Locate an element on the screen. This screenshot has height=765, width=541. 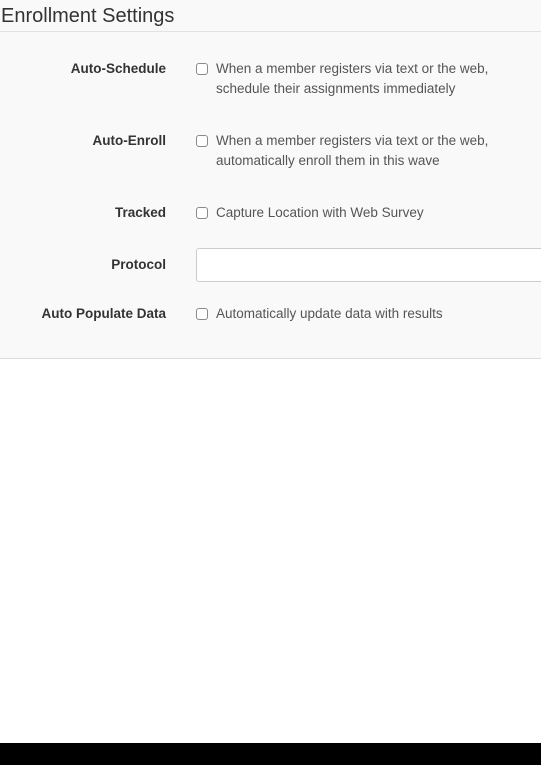
tracked-label: Tracked is located at coordinates (140, 212).